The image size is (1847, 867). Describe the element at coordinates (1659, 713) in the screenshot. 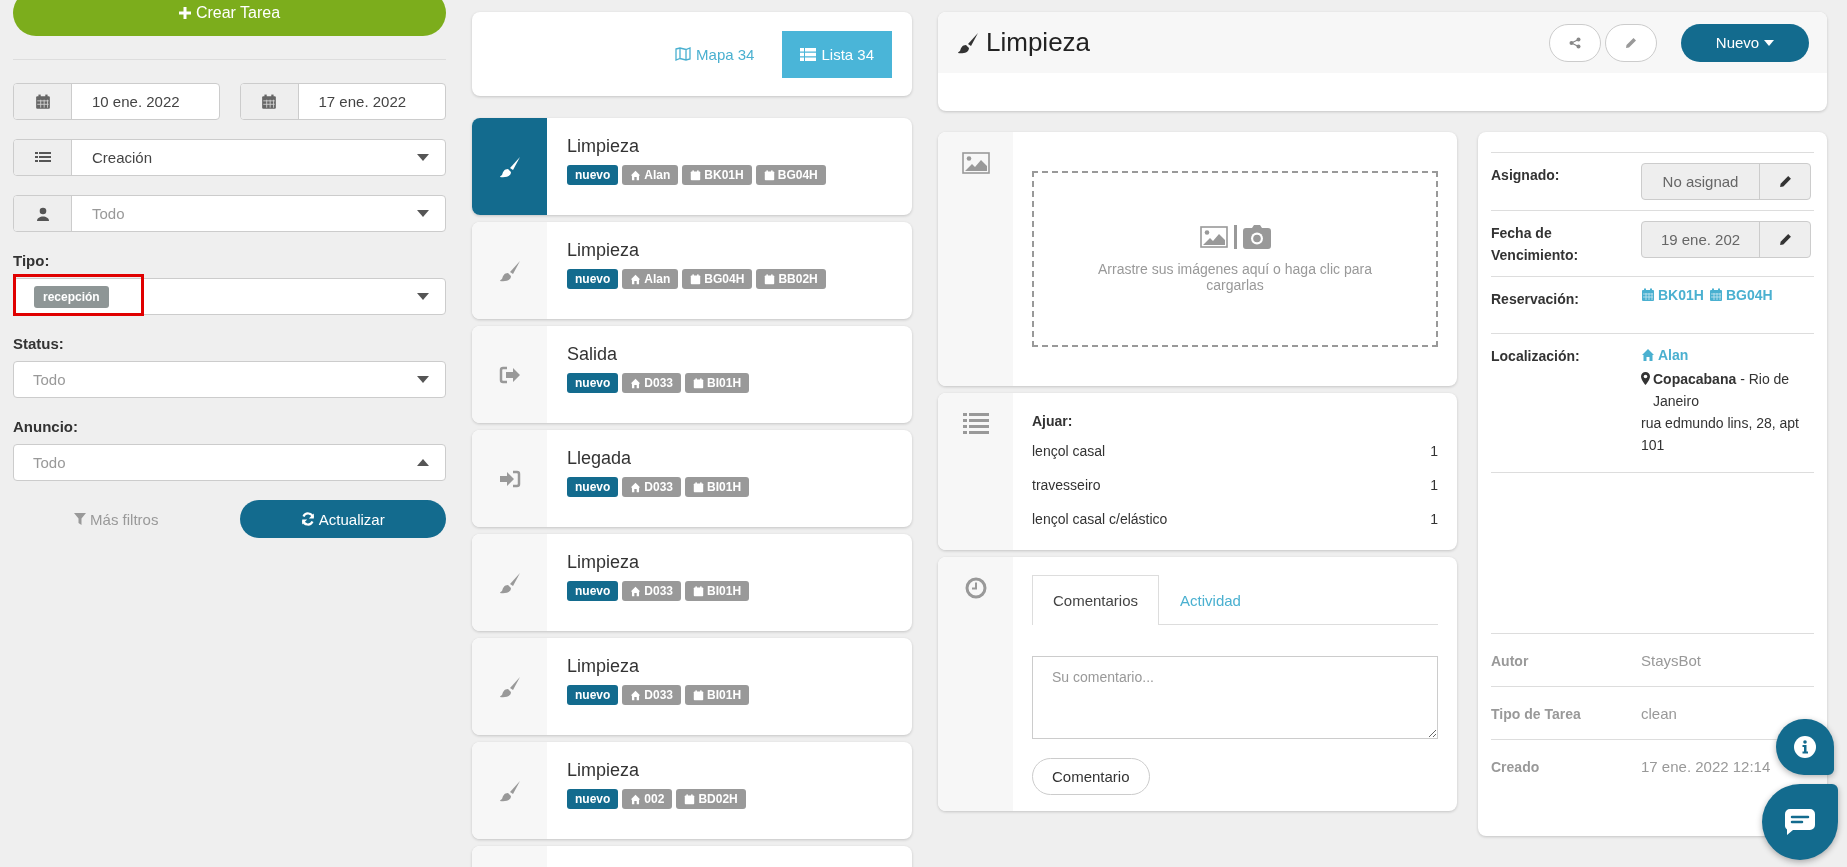

I see `meta-value: clean` at that location.